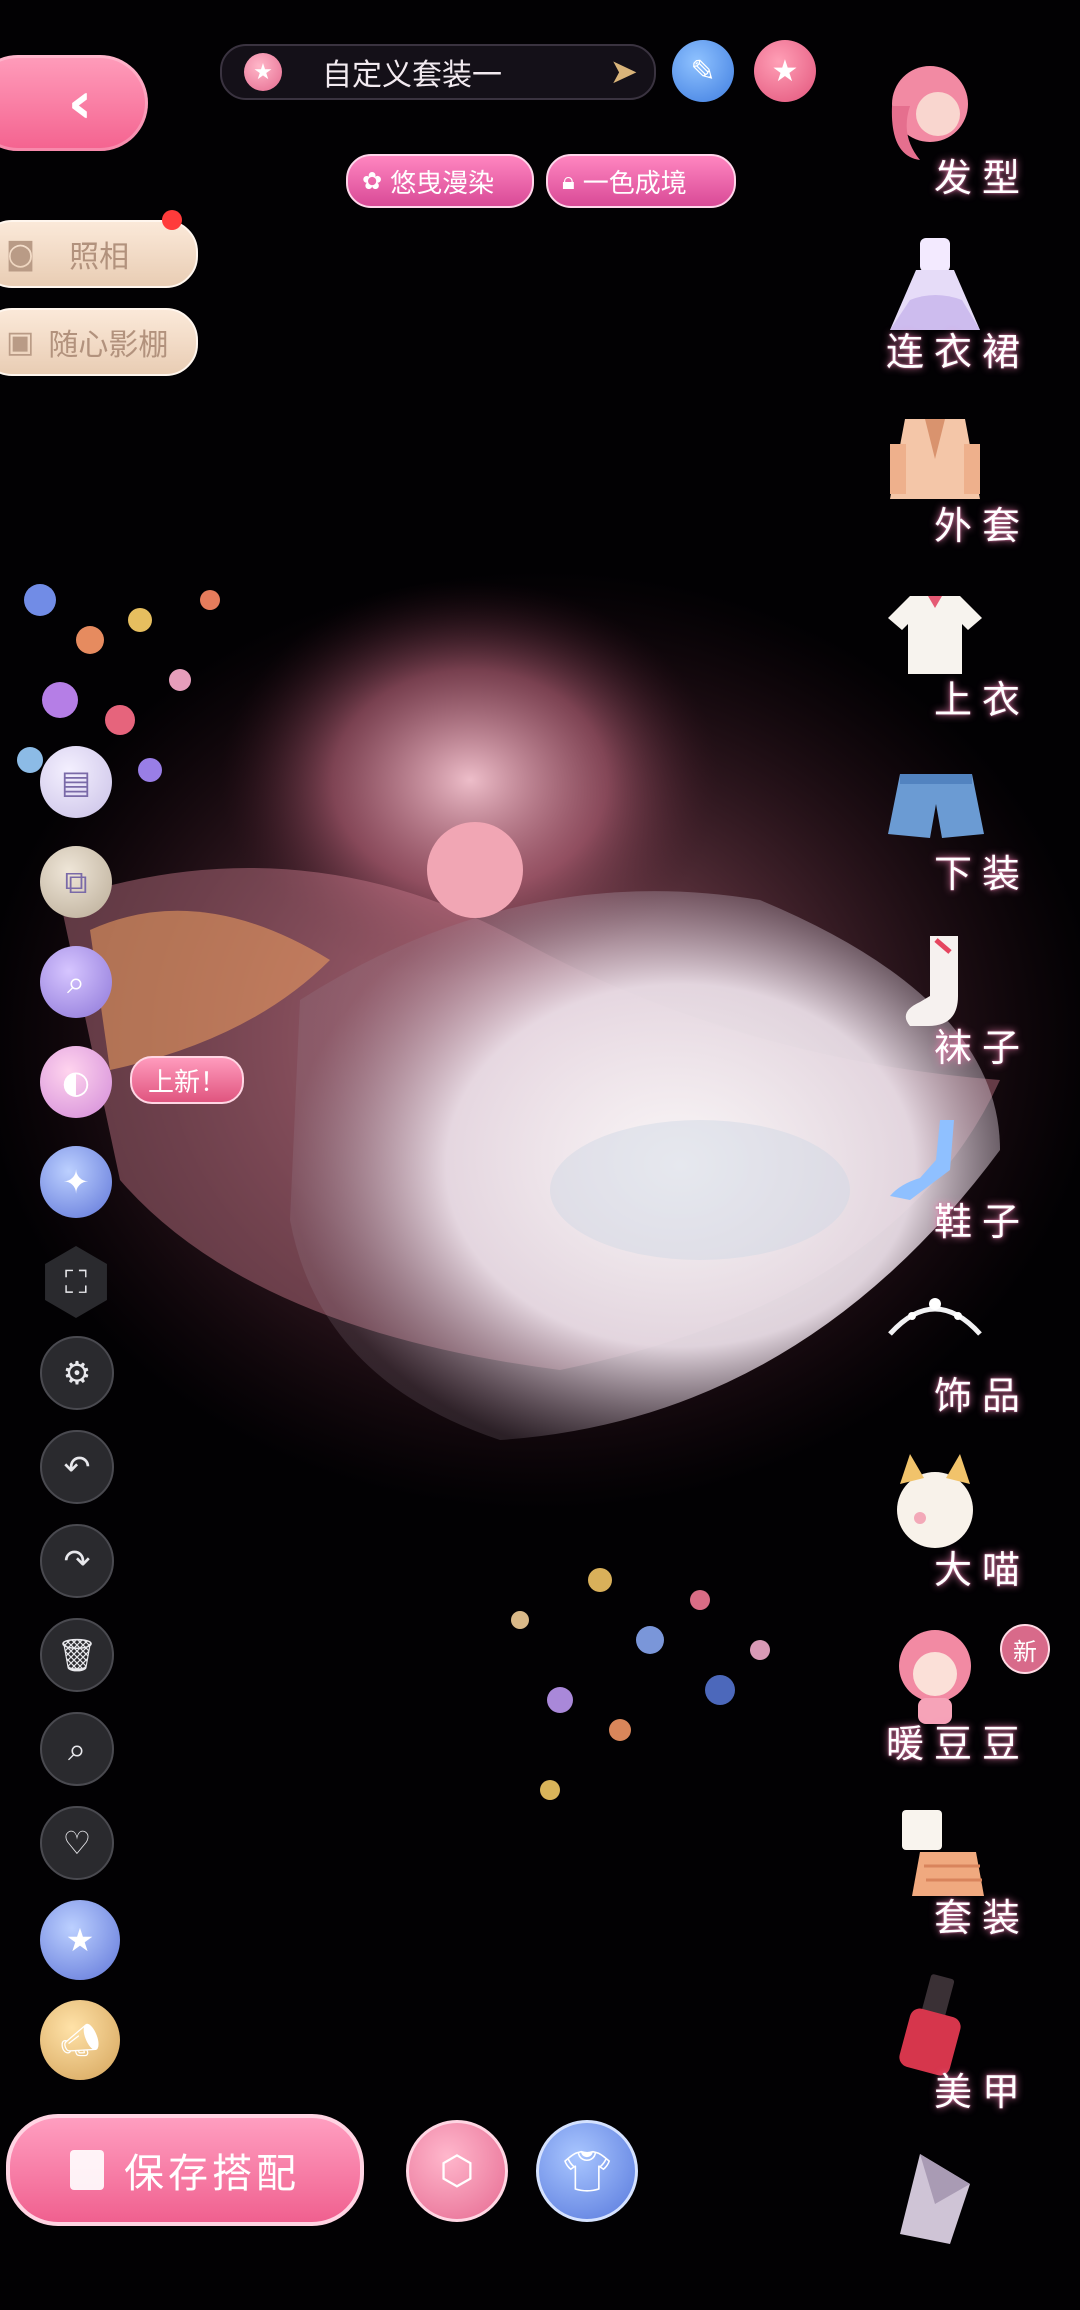 The height and width of the screenshot is (2310, 1080). What do you see at coordinates (965, 1354) in the screenshot?
I see `category-accessories: 饰品` at bounding box center [965, 1354].